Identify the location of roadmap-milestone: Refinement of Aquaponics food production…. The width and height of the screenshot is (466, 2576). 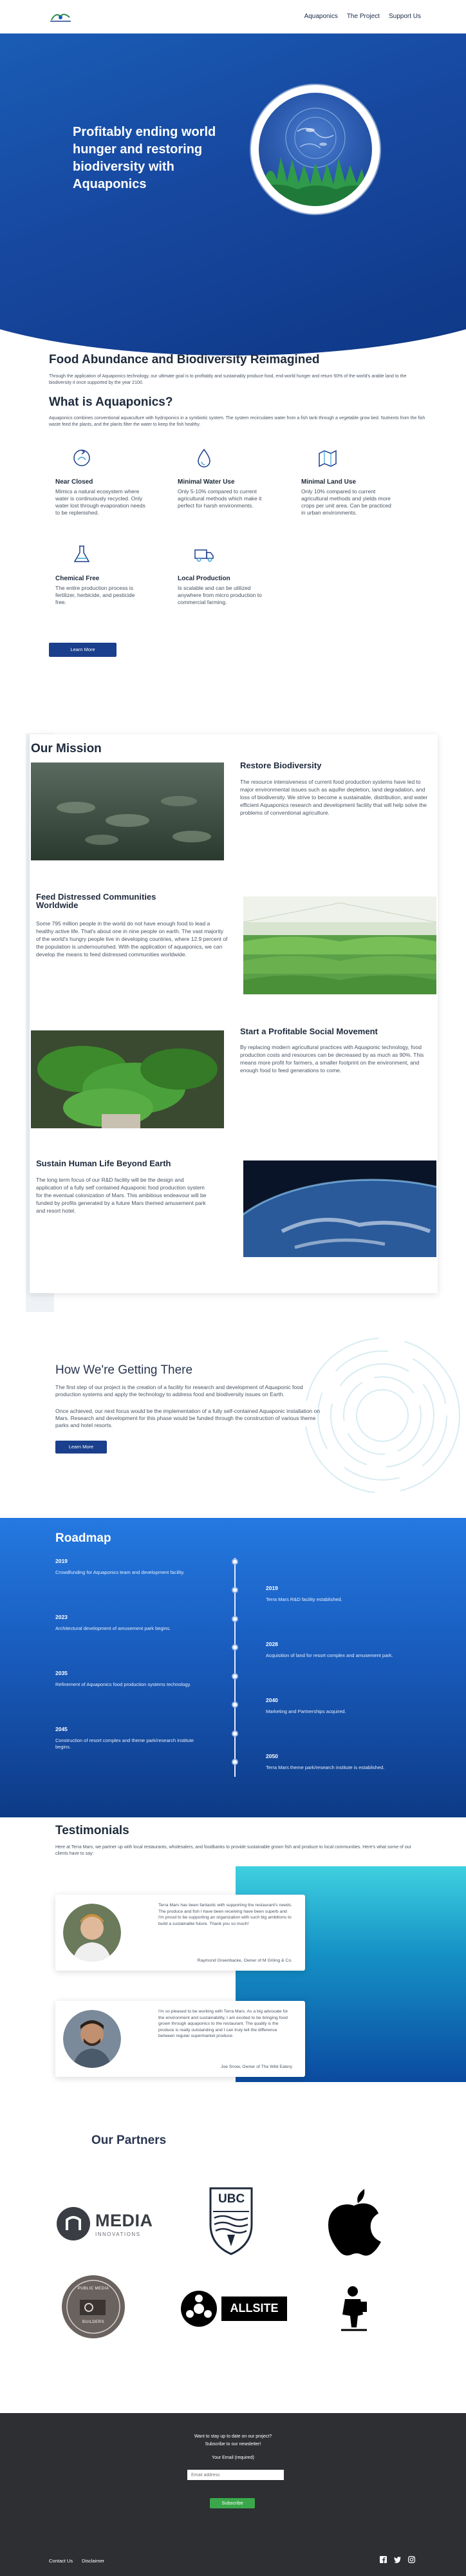
(123, 1684).